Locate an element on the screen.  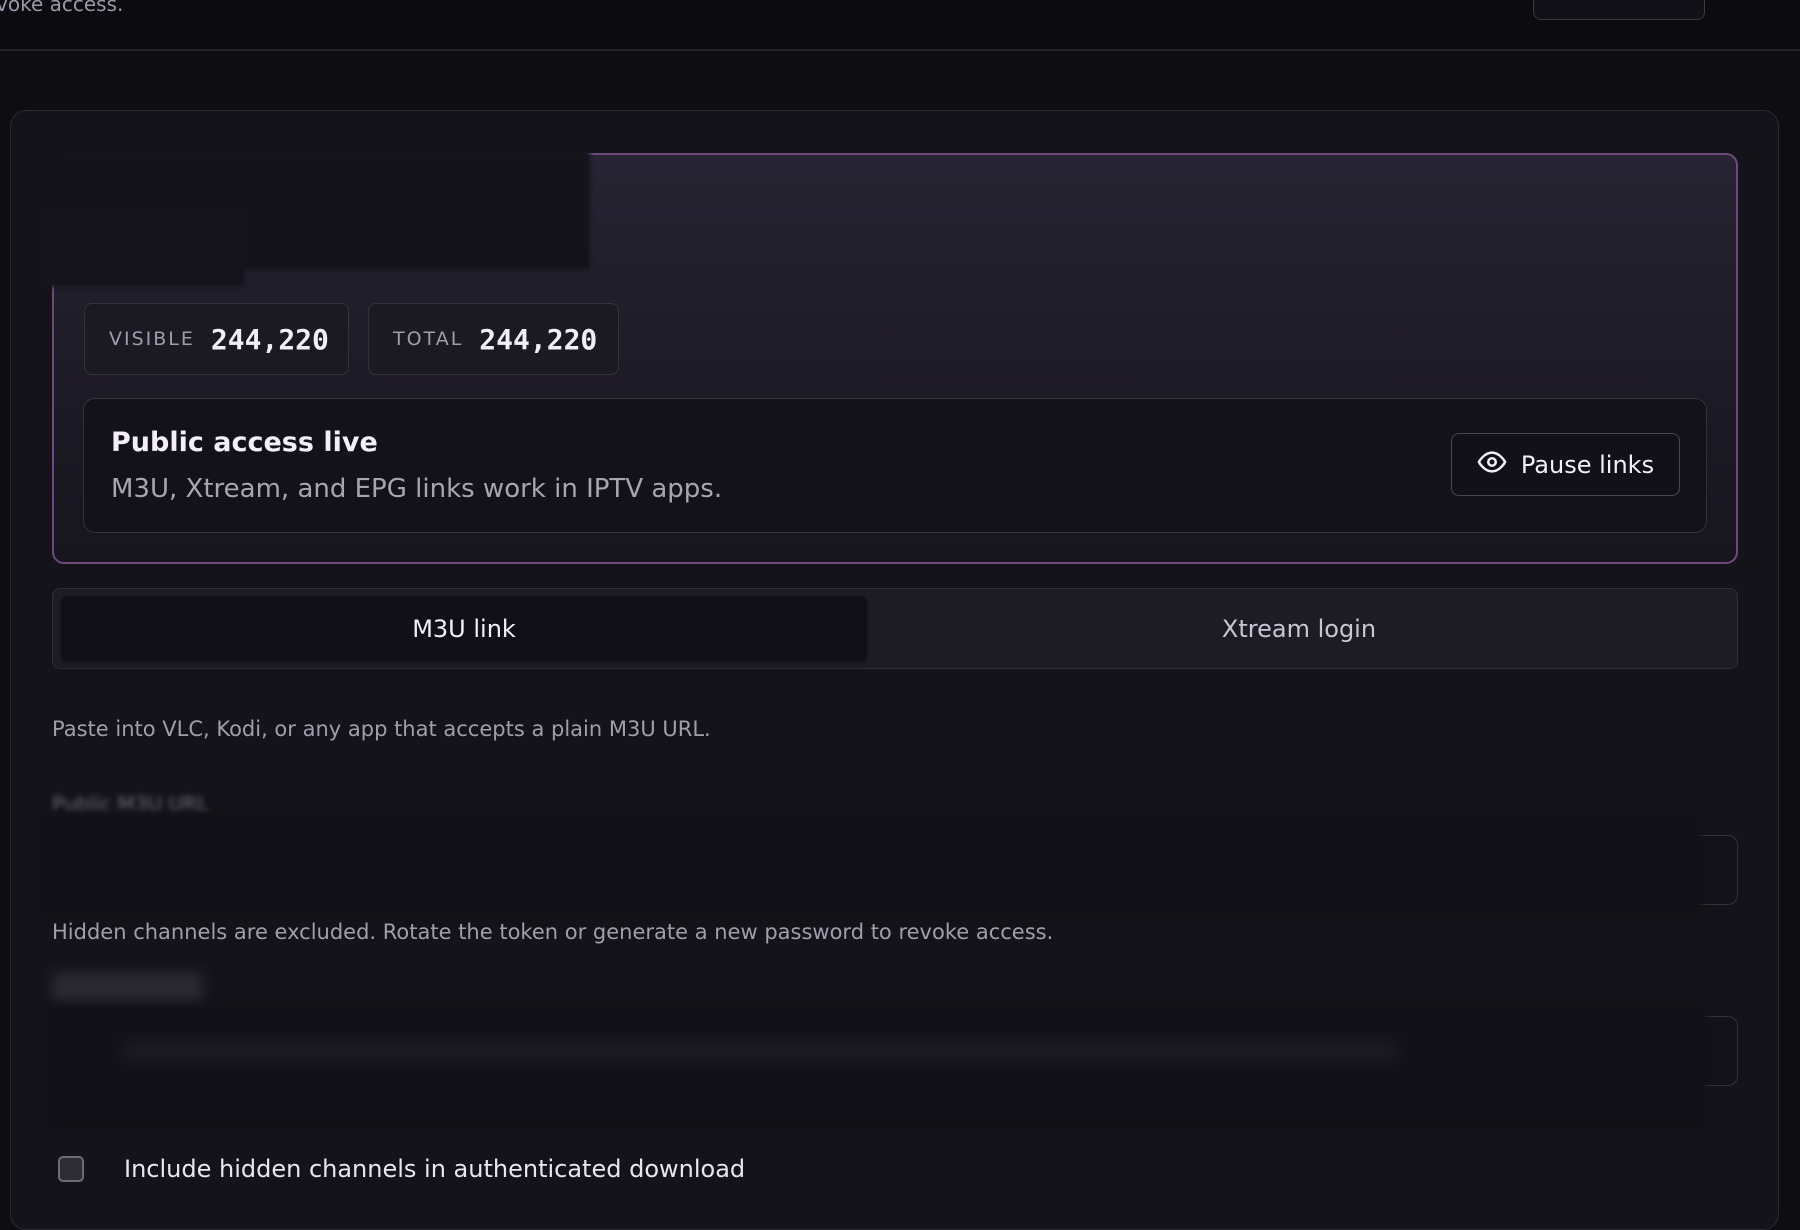
redacted-authenticated-url is located at coordinates (876, 1066).